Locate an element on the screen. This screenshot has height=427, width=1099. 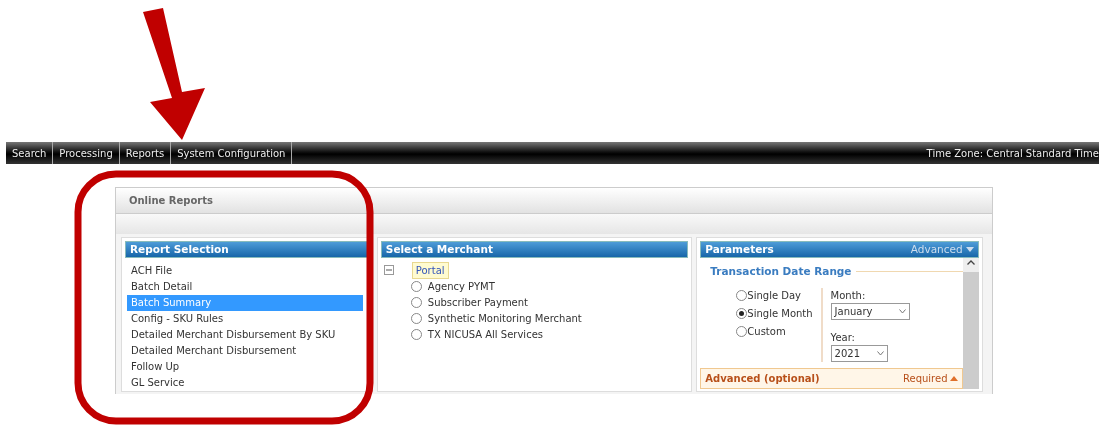
merchant-label: TX NICUSA All Services is located at coordinates (485, 334).